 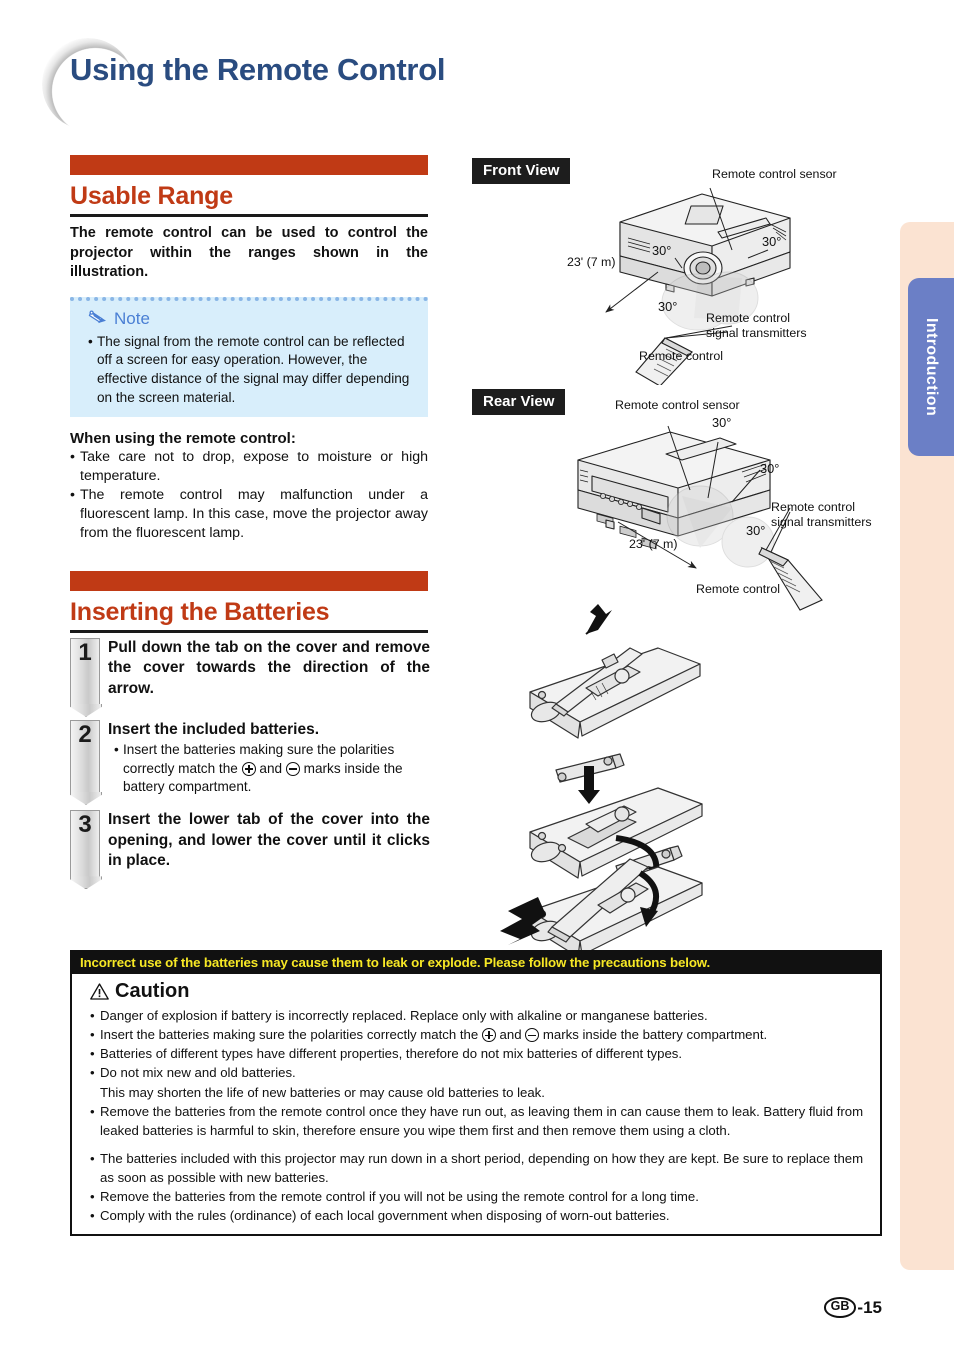 I want to click on caution-item: • Do not mix new and old batteries., so click(x=480, y=1072).